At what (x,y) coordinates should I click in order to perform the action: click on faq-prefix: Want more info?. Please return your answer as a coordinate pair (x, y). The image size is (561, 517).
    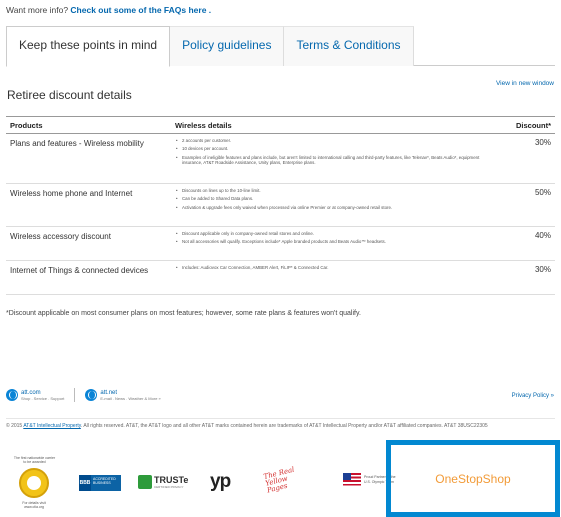
    Looking at the image, I should click on (38, 10).